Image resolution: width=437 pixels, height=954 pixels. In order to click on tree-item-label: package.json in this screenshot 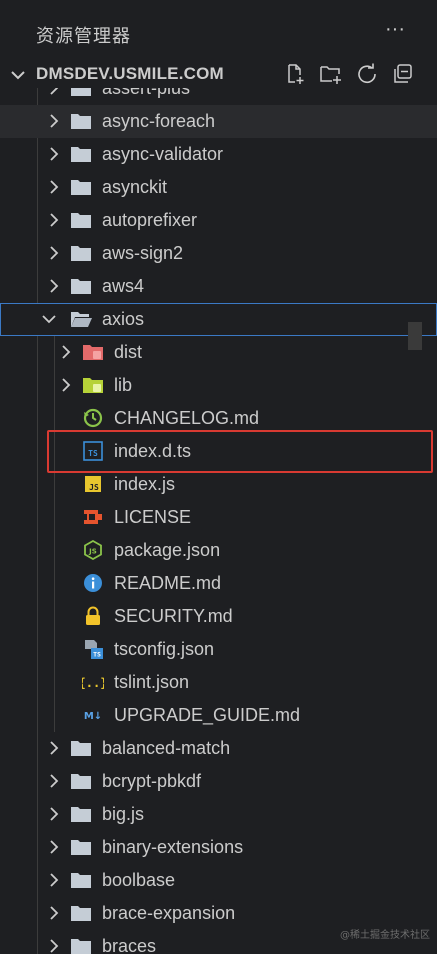, I will do `click(167, 550)`.